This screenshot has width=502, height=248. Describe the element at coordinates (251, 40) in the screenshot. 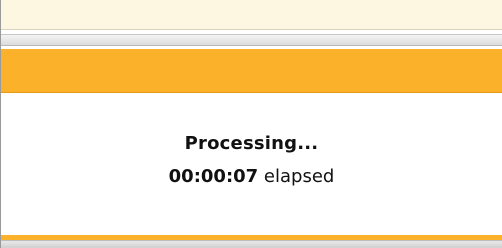

I see `horizontal-scrollbar` at that location.